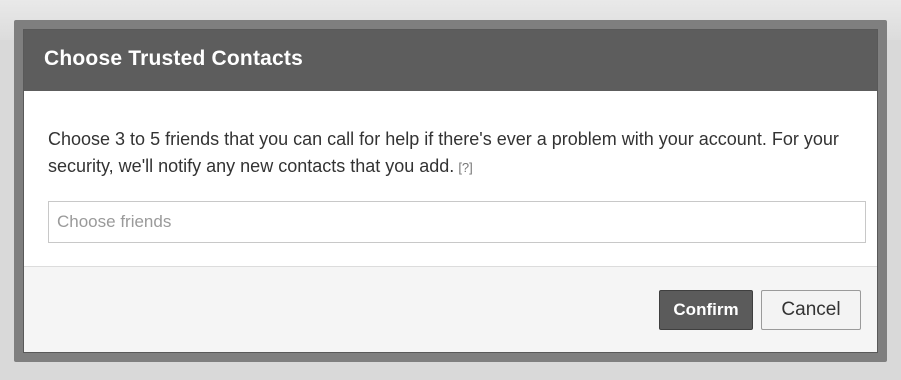  I want to click on choose-friends-input, so click(457, 222).